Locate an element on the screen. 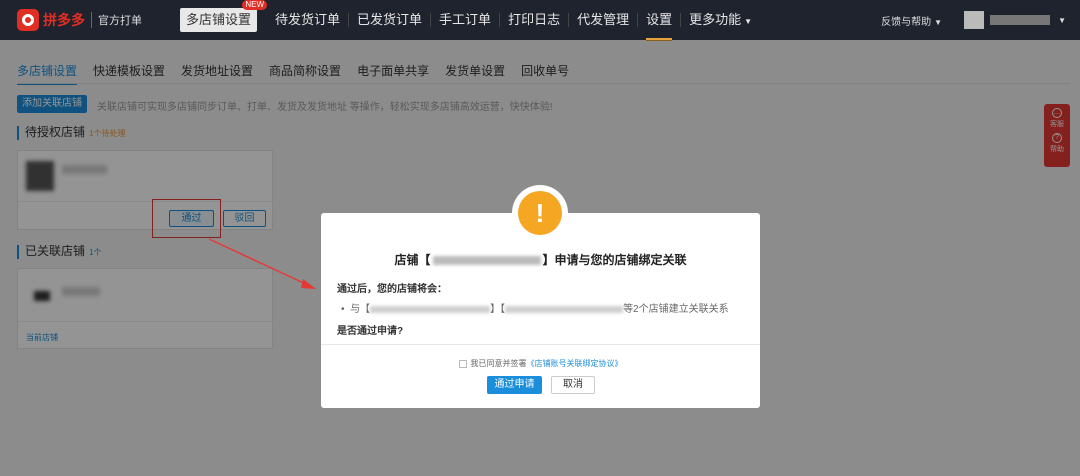 This screenshot has width=1080, height=476. dialog-divider is located at coordinates (540, 344).